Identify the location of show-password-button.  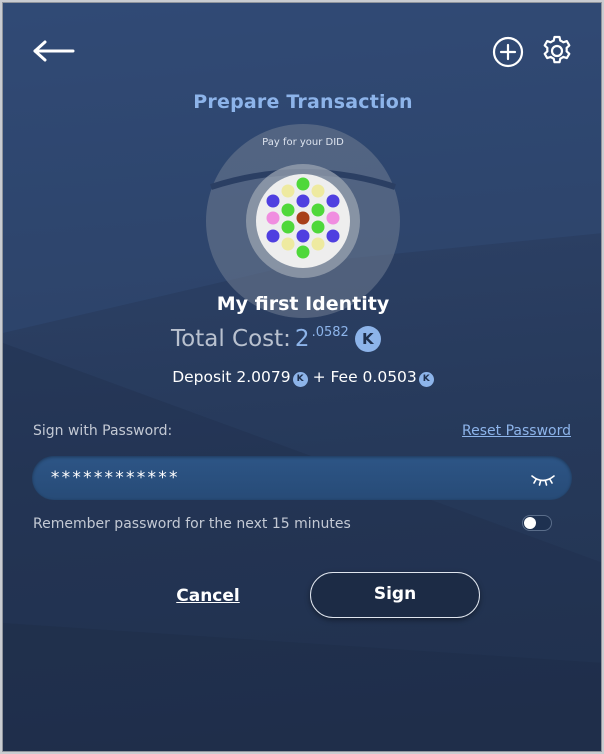
(543, 479).